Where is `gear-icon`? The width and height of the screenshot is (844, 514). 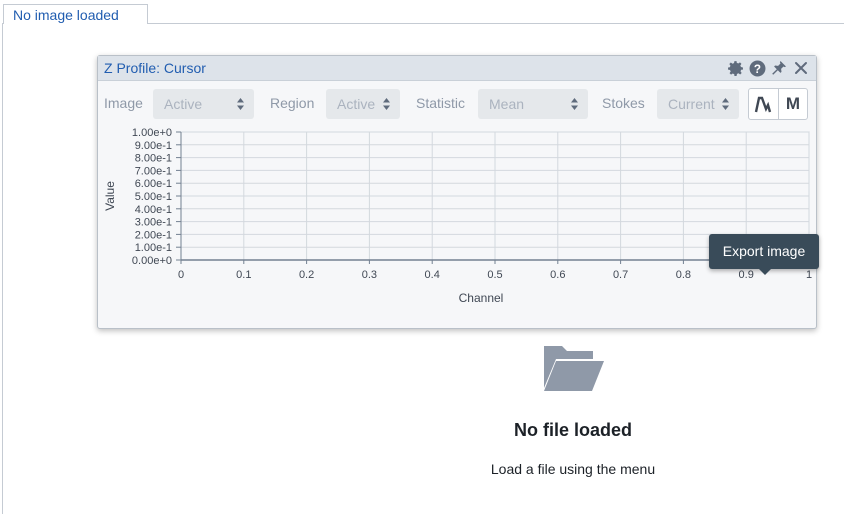
gear-icon is located at coordinates (735, 68).